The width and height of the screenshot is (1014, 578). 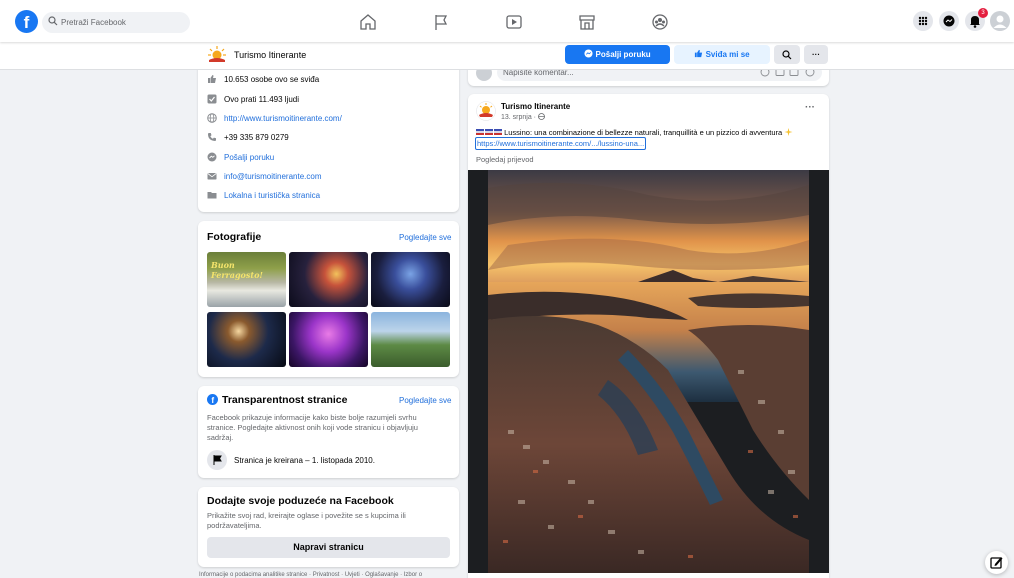 What do you see at coordinates (810, 107) in the screenshot?
I see `post-more-options: ···` at bounding box center [810, 107].